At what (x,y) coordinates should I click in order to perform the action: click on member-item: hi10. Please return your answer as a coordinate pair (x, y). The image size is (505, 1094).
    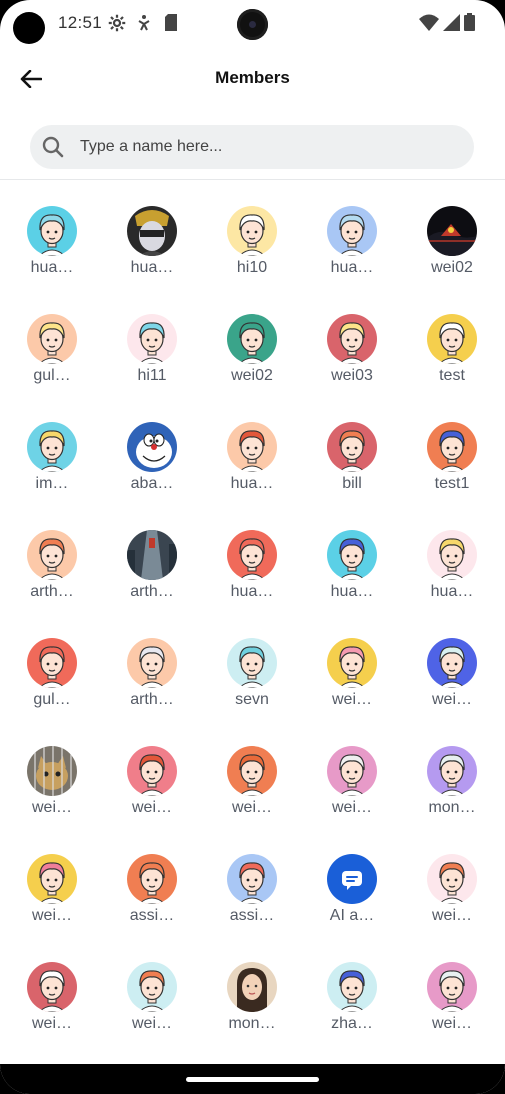
    Looking at the image, I should click on (252, 260).